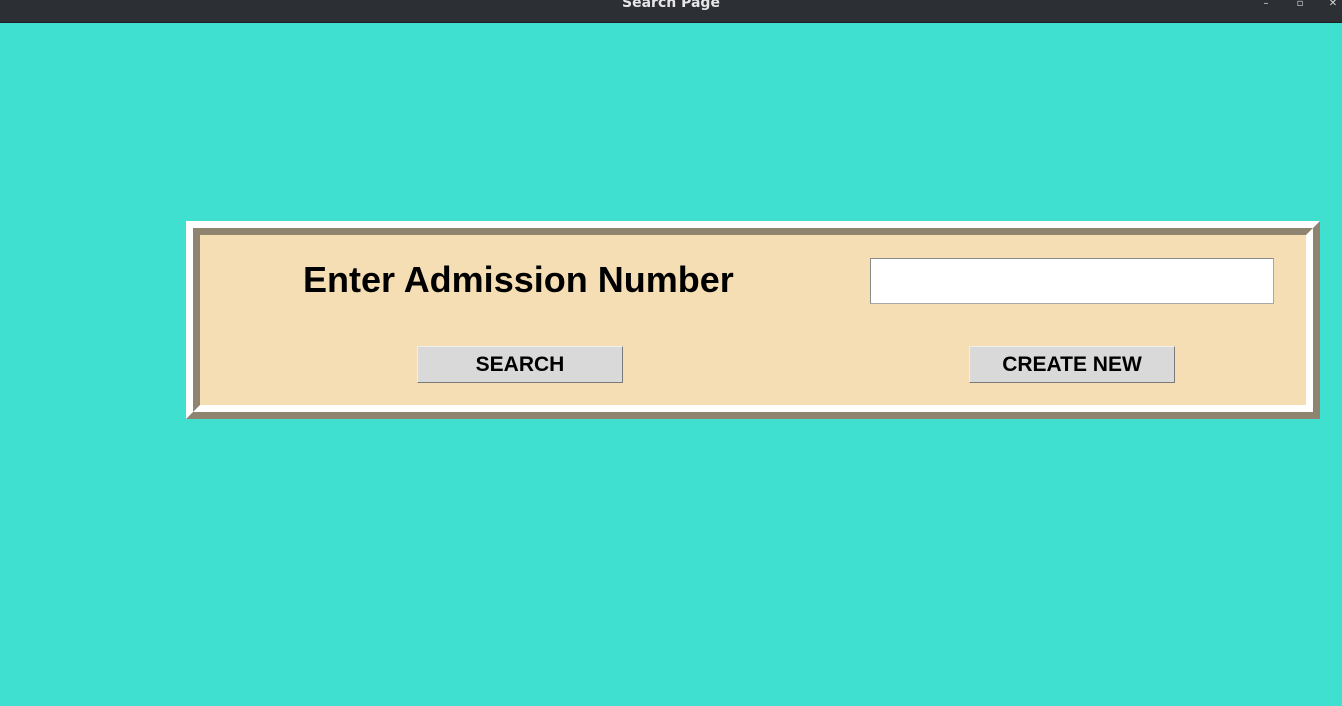 This screenshot has height=706, width=1342. What do you see at coordinates (671, 11) in the screenshot?
I see `title-bar: Search Page – ▫ ✕` at bounding box center [671, 11].